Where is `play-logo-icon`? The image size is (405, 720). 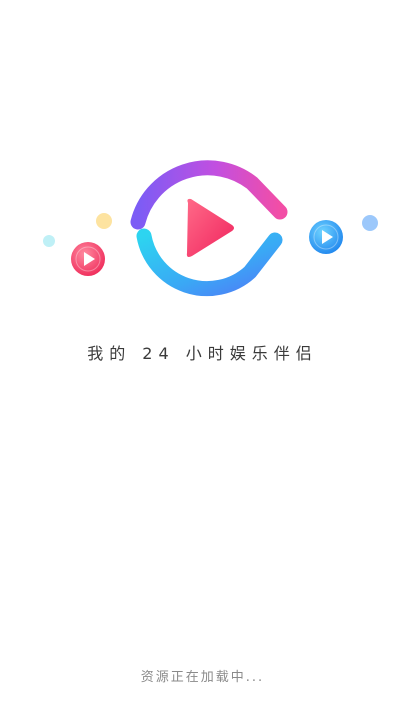
play-logo-icon is located at coordinates (209, 228).